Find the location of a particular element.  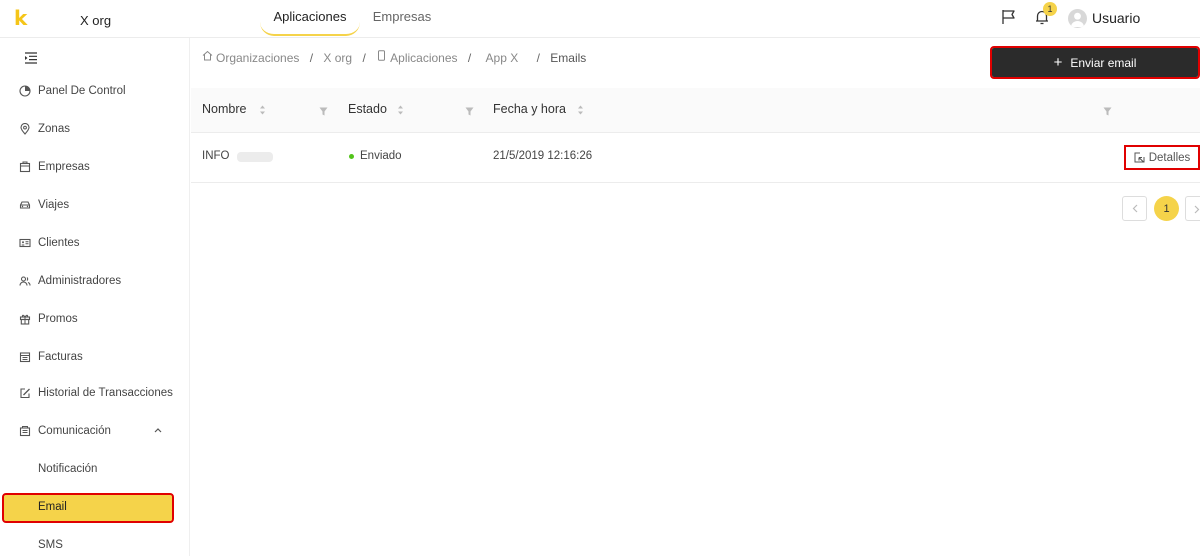

breadcrumb-item-org: X org is located at coordinates (337, 58).